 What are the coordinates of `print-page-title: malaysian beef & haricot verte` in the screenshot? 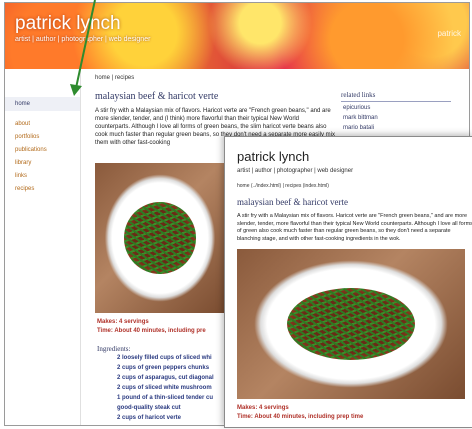 It's located at (292, 202).